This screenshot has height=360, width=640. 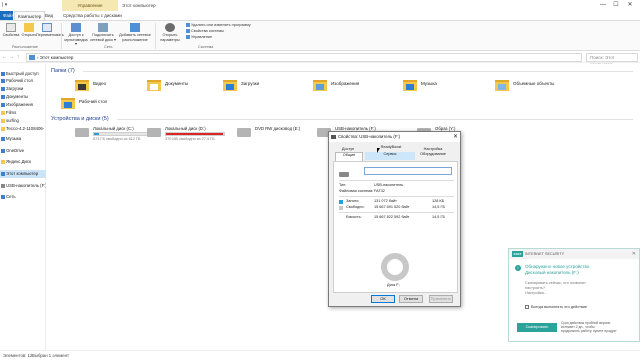 What do you see at coordinates (76, 35) in the screenshot?
I see `access-media-button: Доступ к мультимедиа ▾` at bounding box center [76, 35].